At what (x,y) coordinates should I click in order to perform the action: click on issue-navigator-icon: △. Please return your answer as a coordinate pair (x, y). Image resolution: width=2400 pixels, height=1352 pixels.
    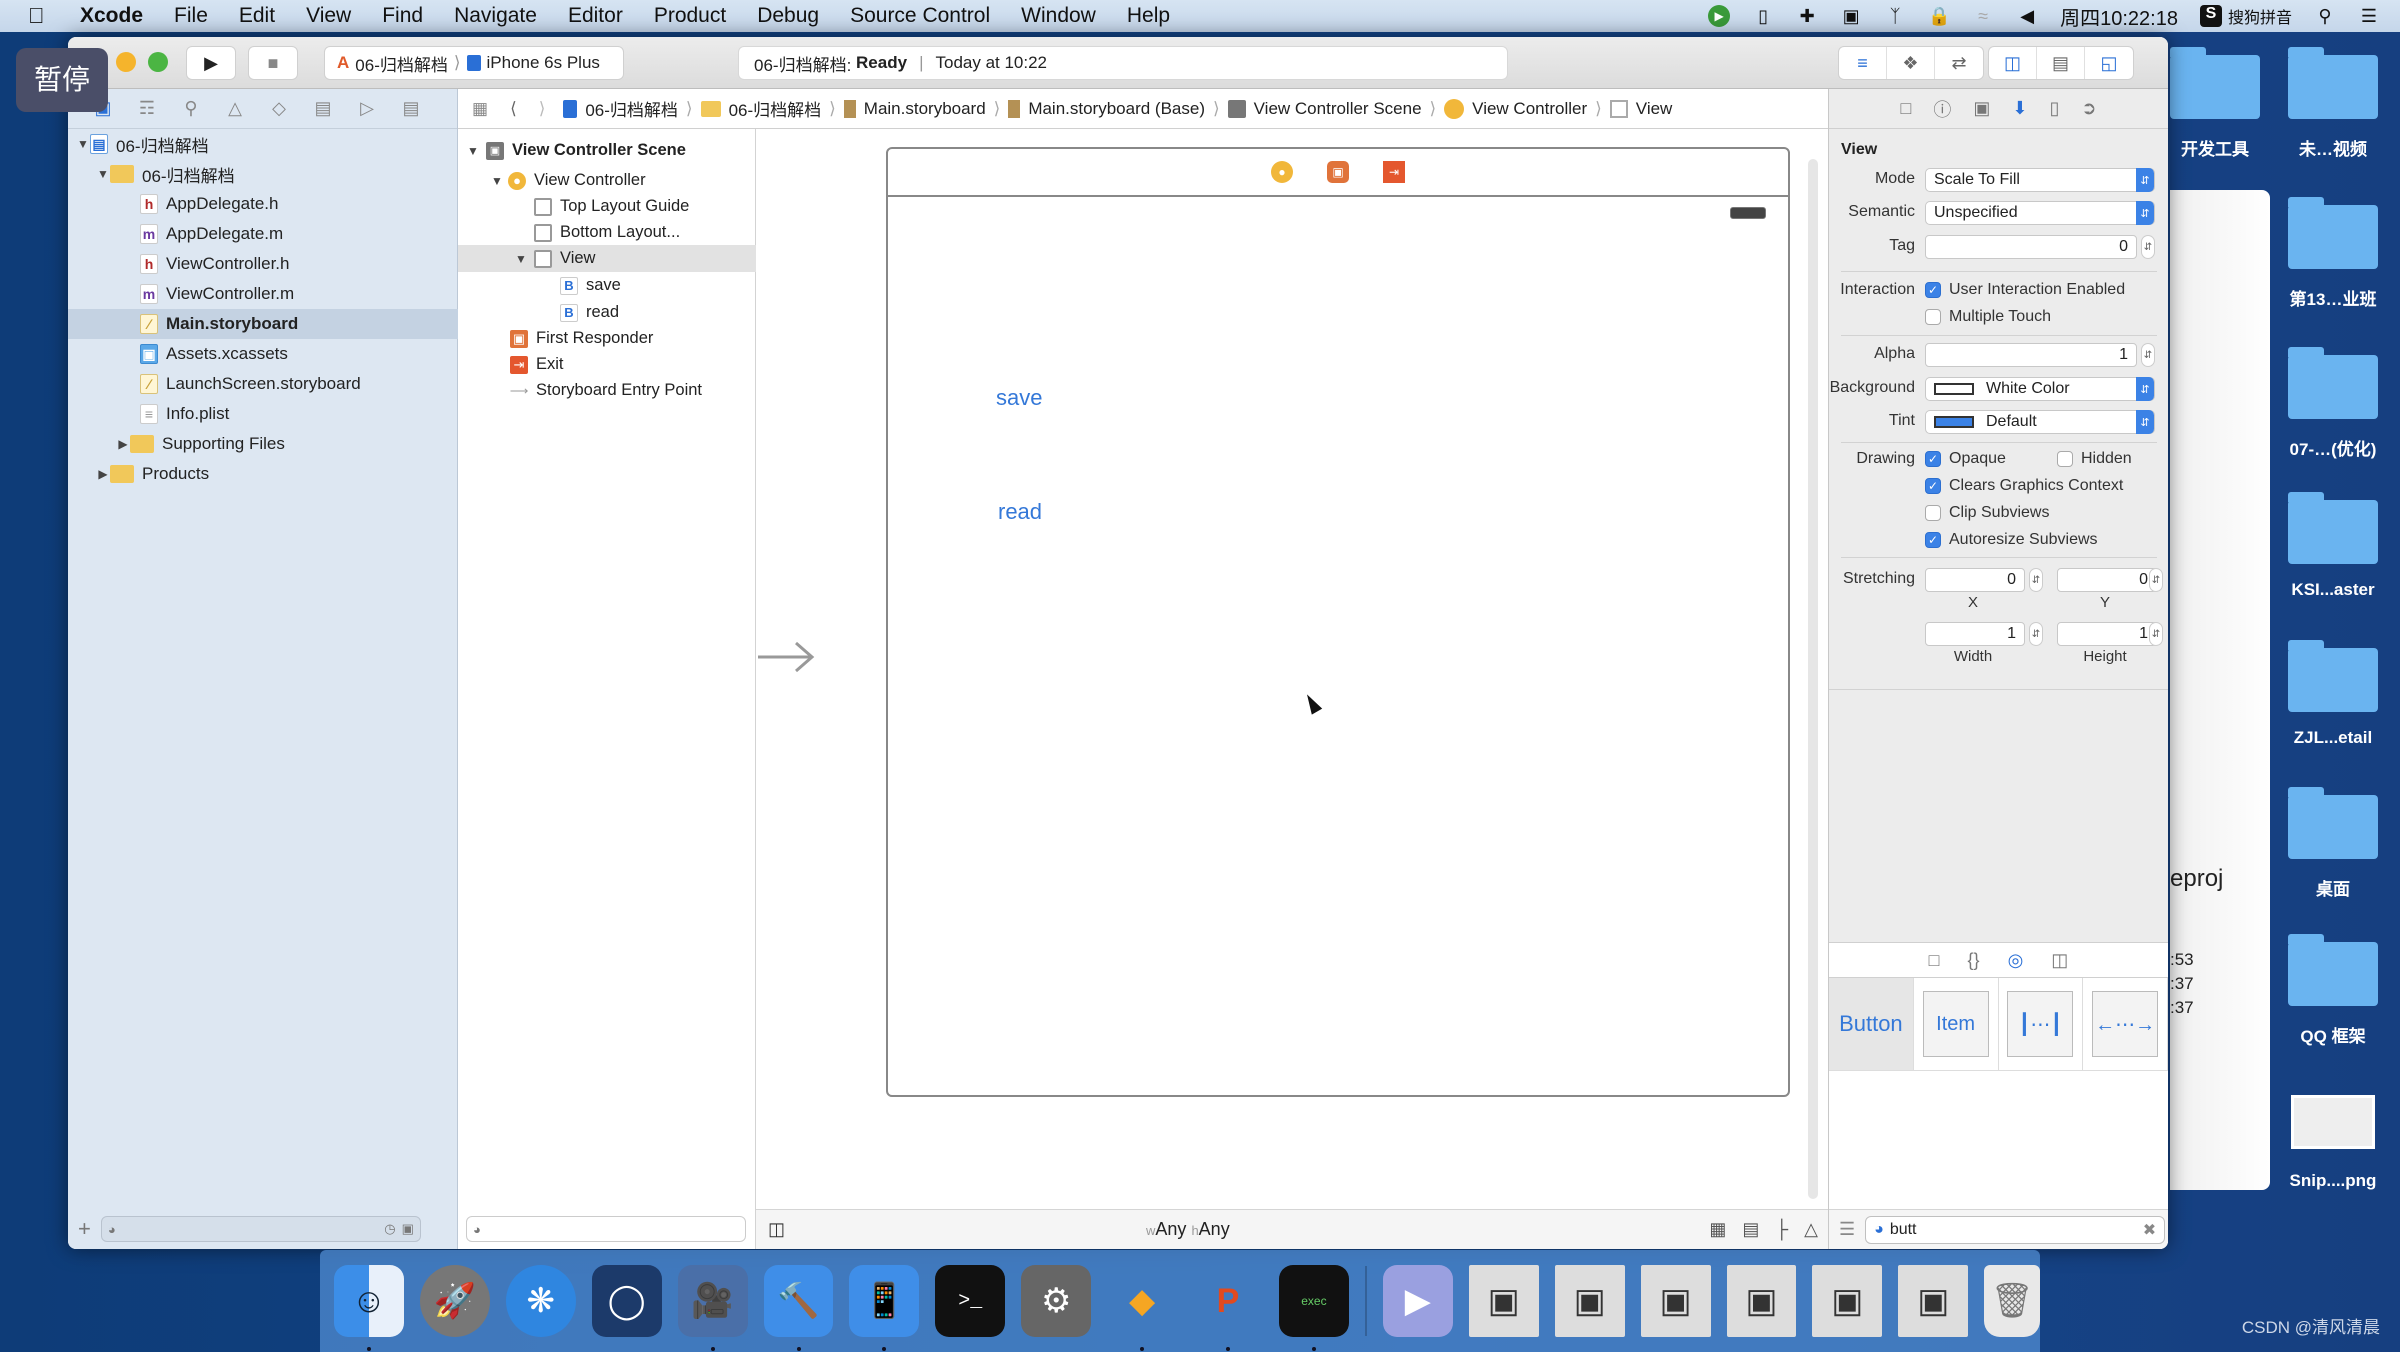
    Looking at the image, I should click on (235, 108).